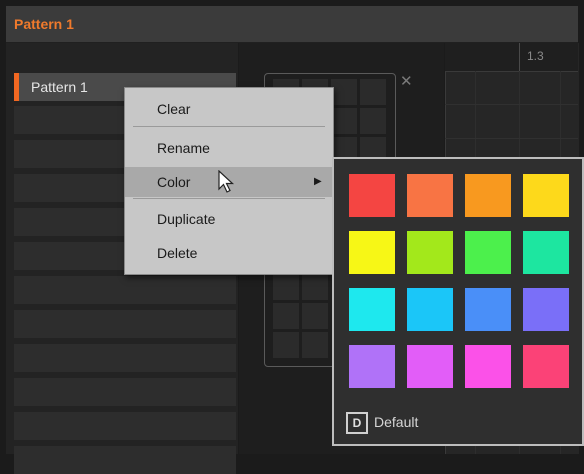 This screenshot has width=584, height=474. I want to click on menu-item-rename: Rename, so click(229, 148).